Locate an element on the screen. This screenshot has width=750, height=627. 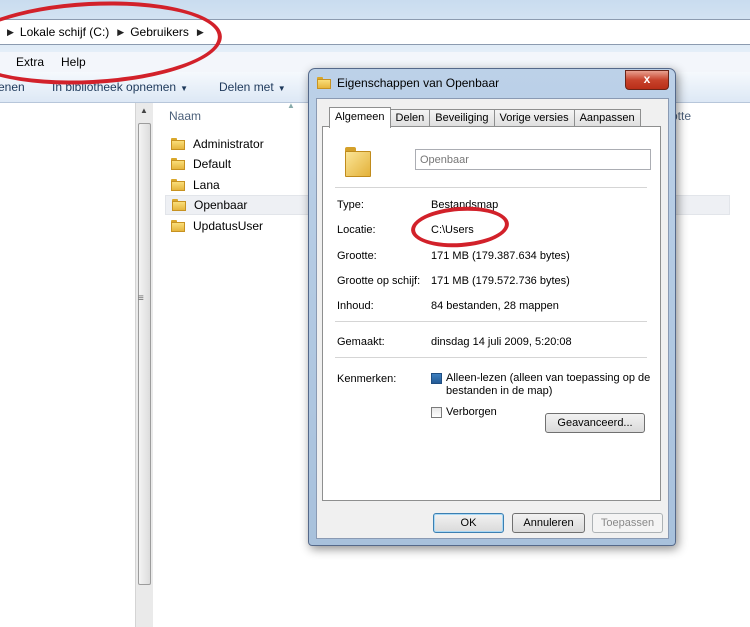
file-name: Default is located at coordinates (212, 164).